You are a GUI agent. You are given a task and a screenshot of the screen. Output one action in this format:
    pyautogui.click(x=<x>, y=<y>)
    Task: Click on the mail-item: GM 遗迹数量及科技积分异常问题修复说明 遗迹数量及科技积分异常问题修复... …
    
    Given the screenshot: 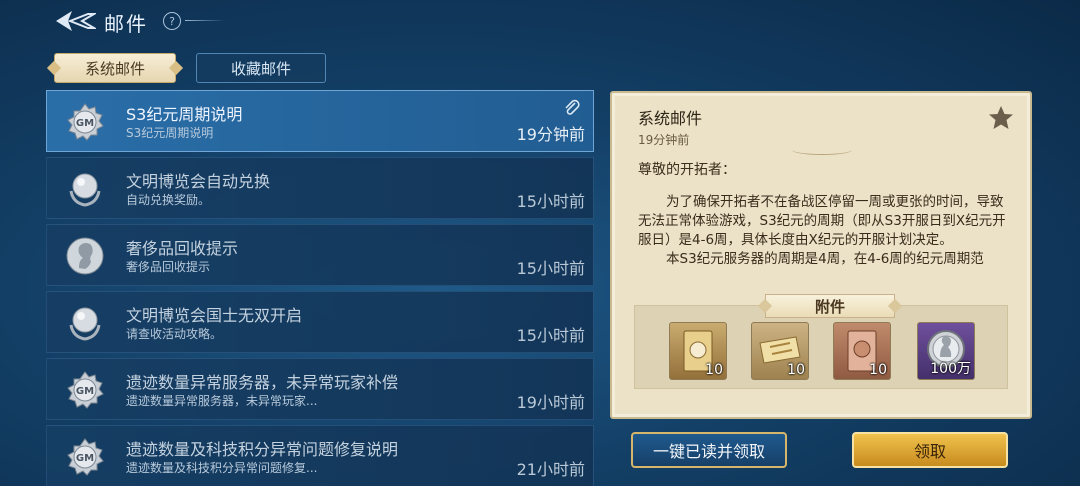 What is the action you would take?
    pyautogui.click(x=320, y=455)
    